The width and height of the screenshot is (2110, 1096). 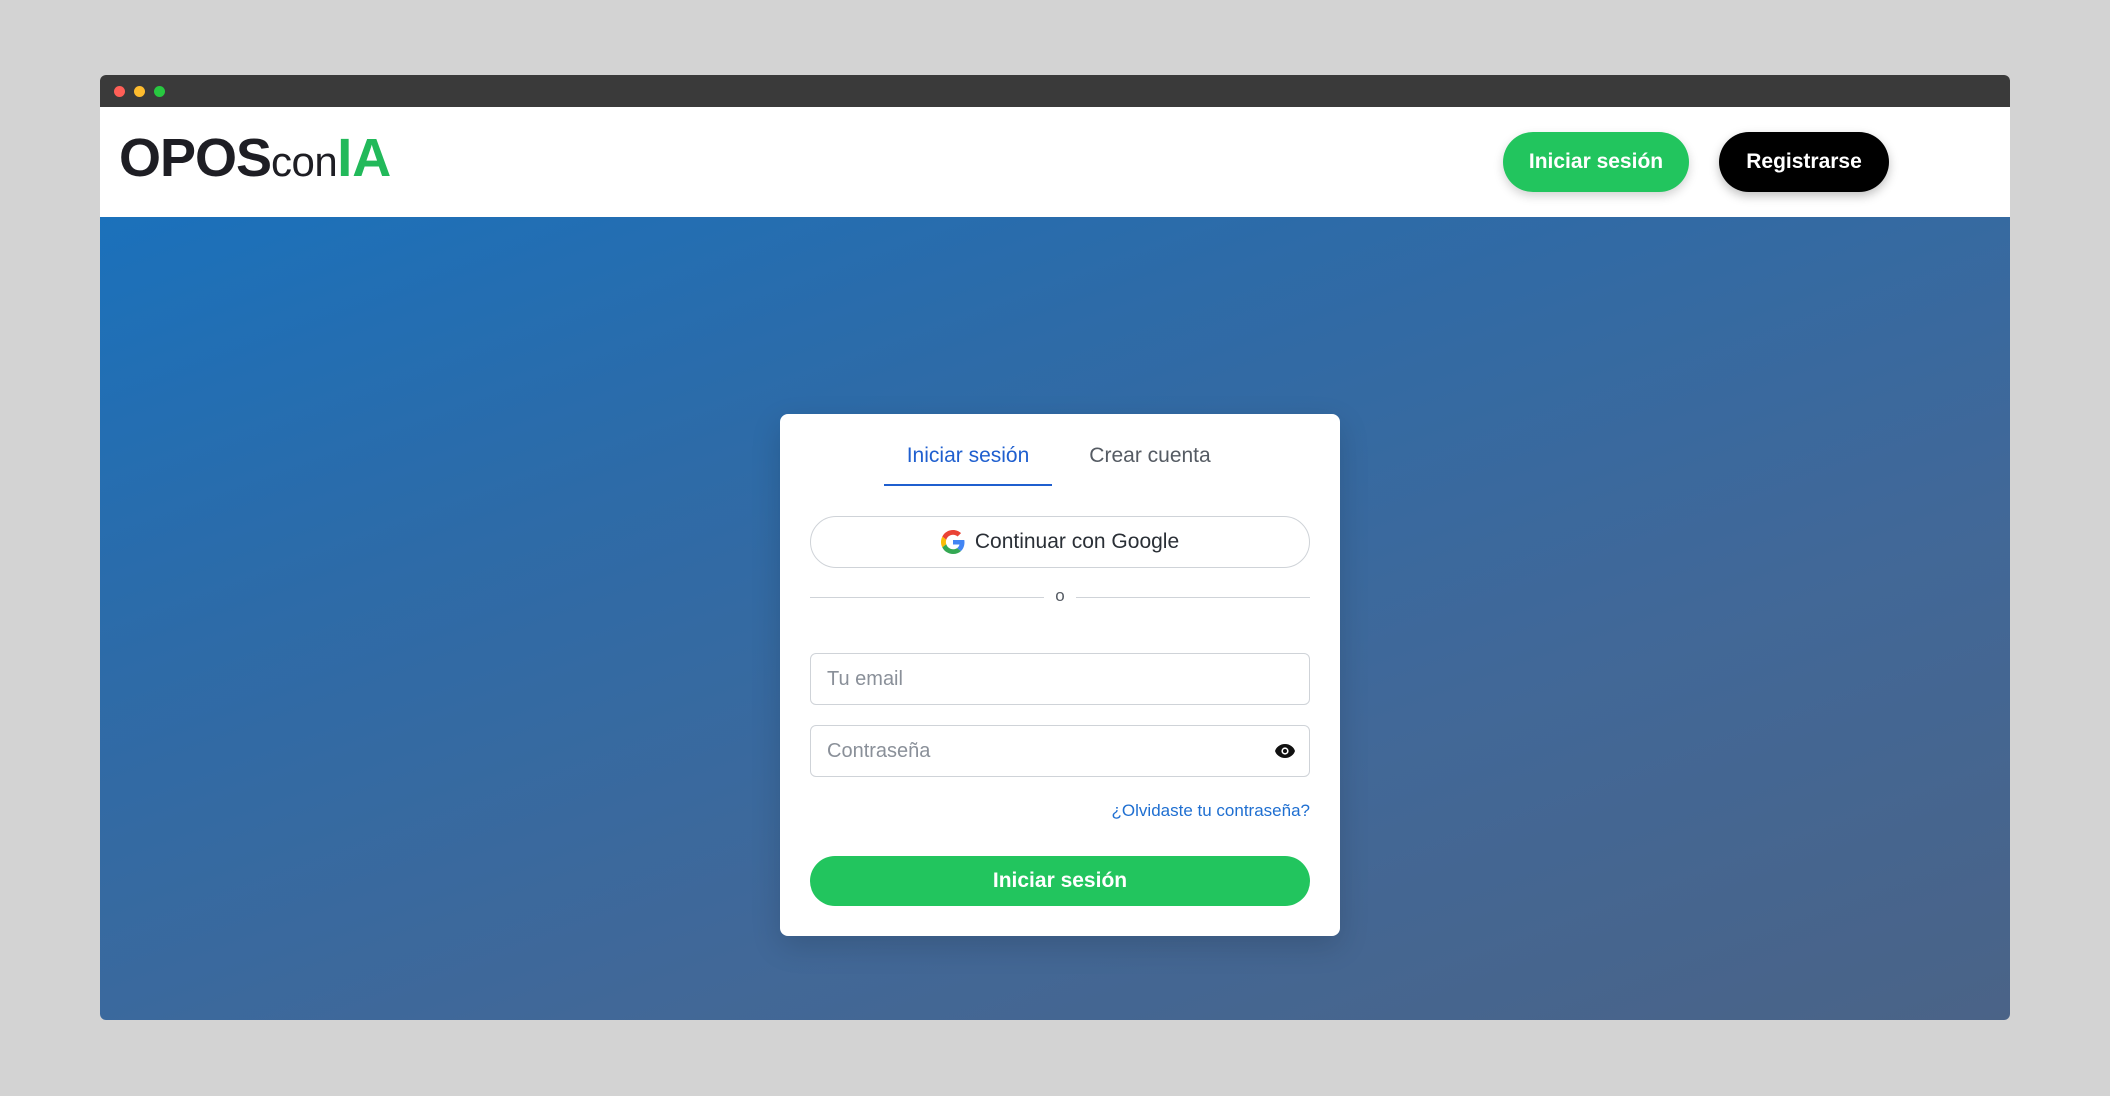 I want to click on active-tab-underline, so click(x=968, y=485).